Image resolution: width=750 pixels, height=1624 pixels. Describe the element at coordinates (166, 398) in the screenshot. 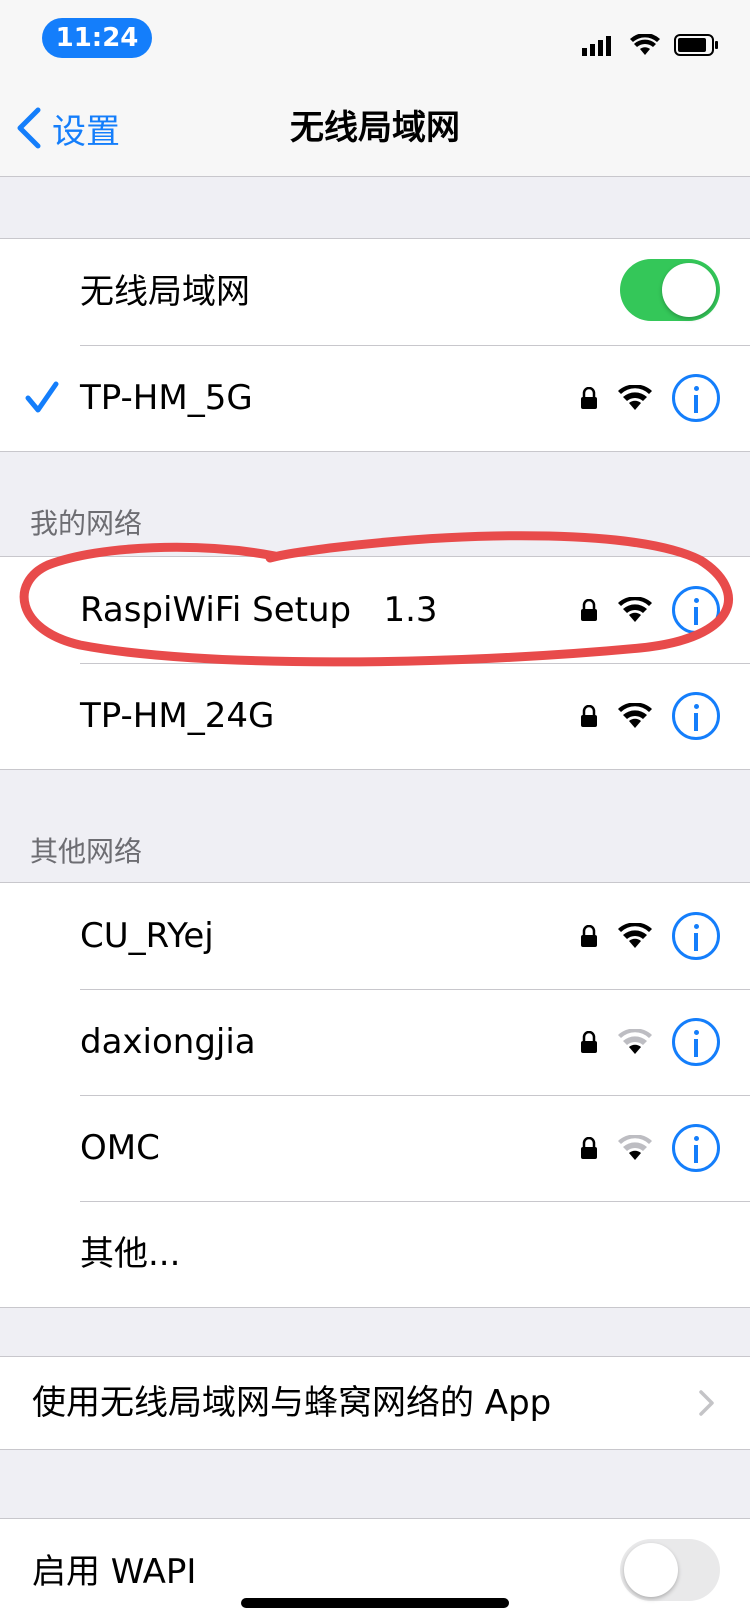

I see `network-name: TP-HM_5G` at that location.